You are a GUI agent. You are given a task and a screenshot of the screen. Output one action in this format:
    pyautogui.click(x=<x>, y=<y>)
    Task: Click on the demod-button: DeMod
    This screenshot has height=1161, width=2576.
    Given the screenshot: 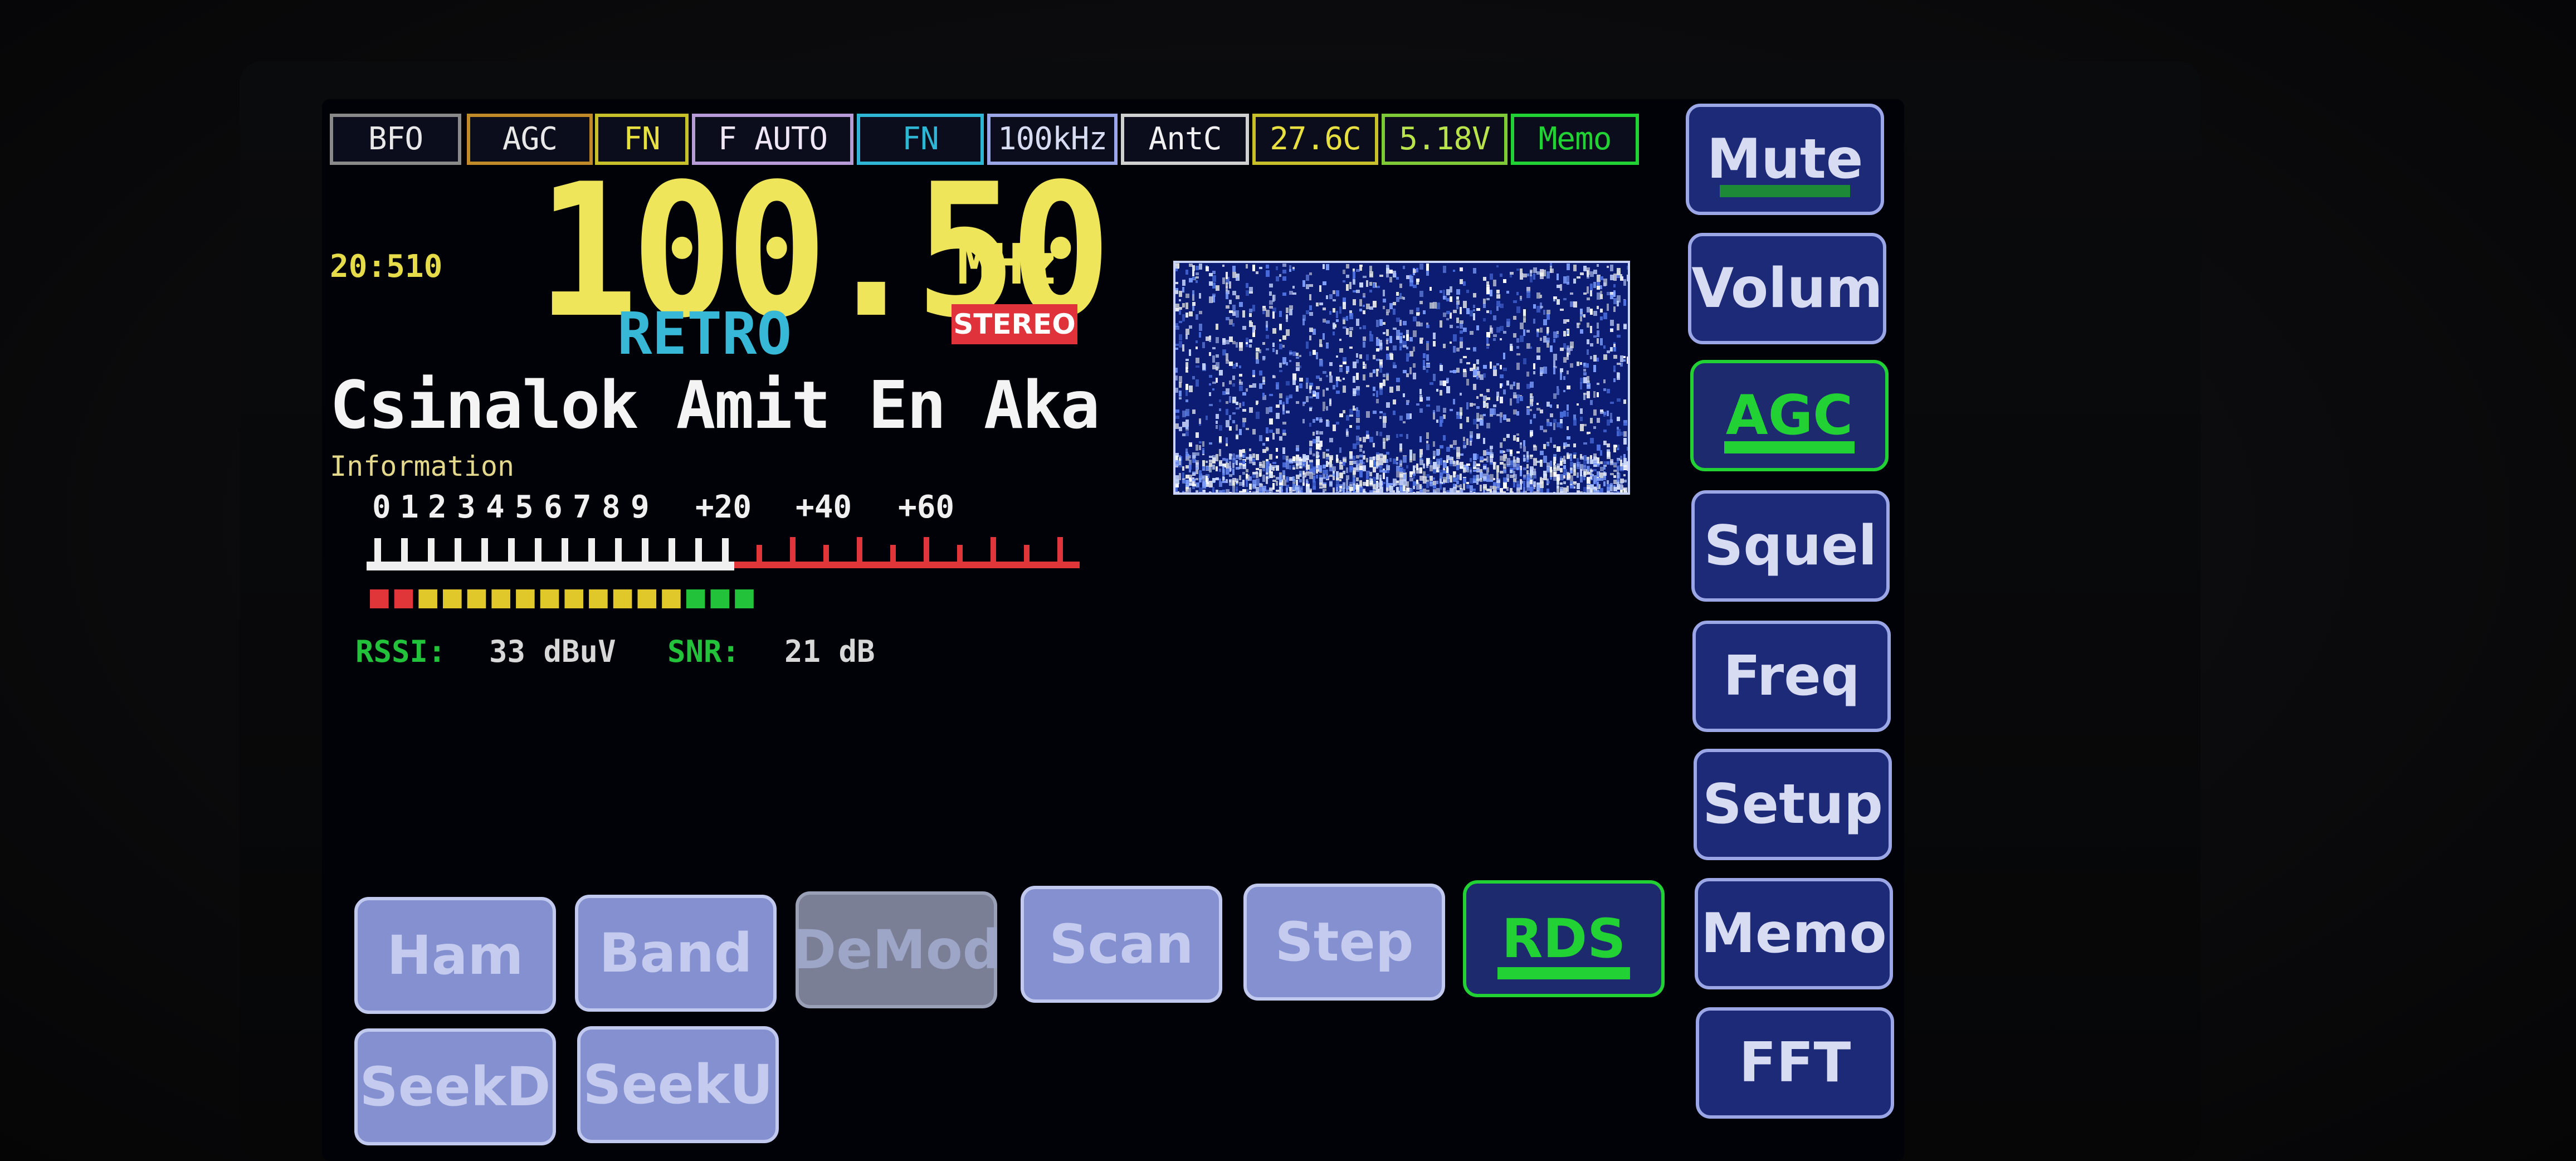 What is the action you would take?
    pyautogui.click(x=896, y=949)
    